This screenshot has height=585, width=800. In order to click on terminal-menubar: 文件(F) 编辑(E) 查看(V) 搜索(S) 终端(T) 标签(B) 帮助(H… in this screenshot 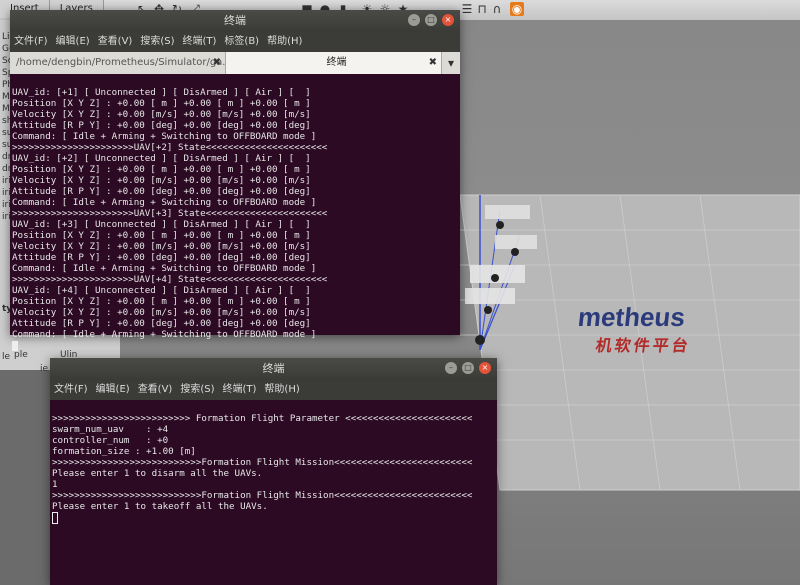, I will do `click(235, 42)`.